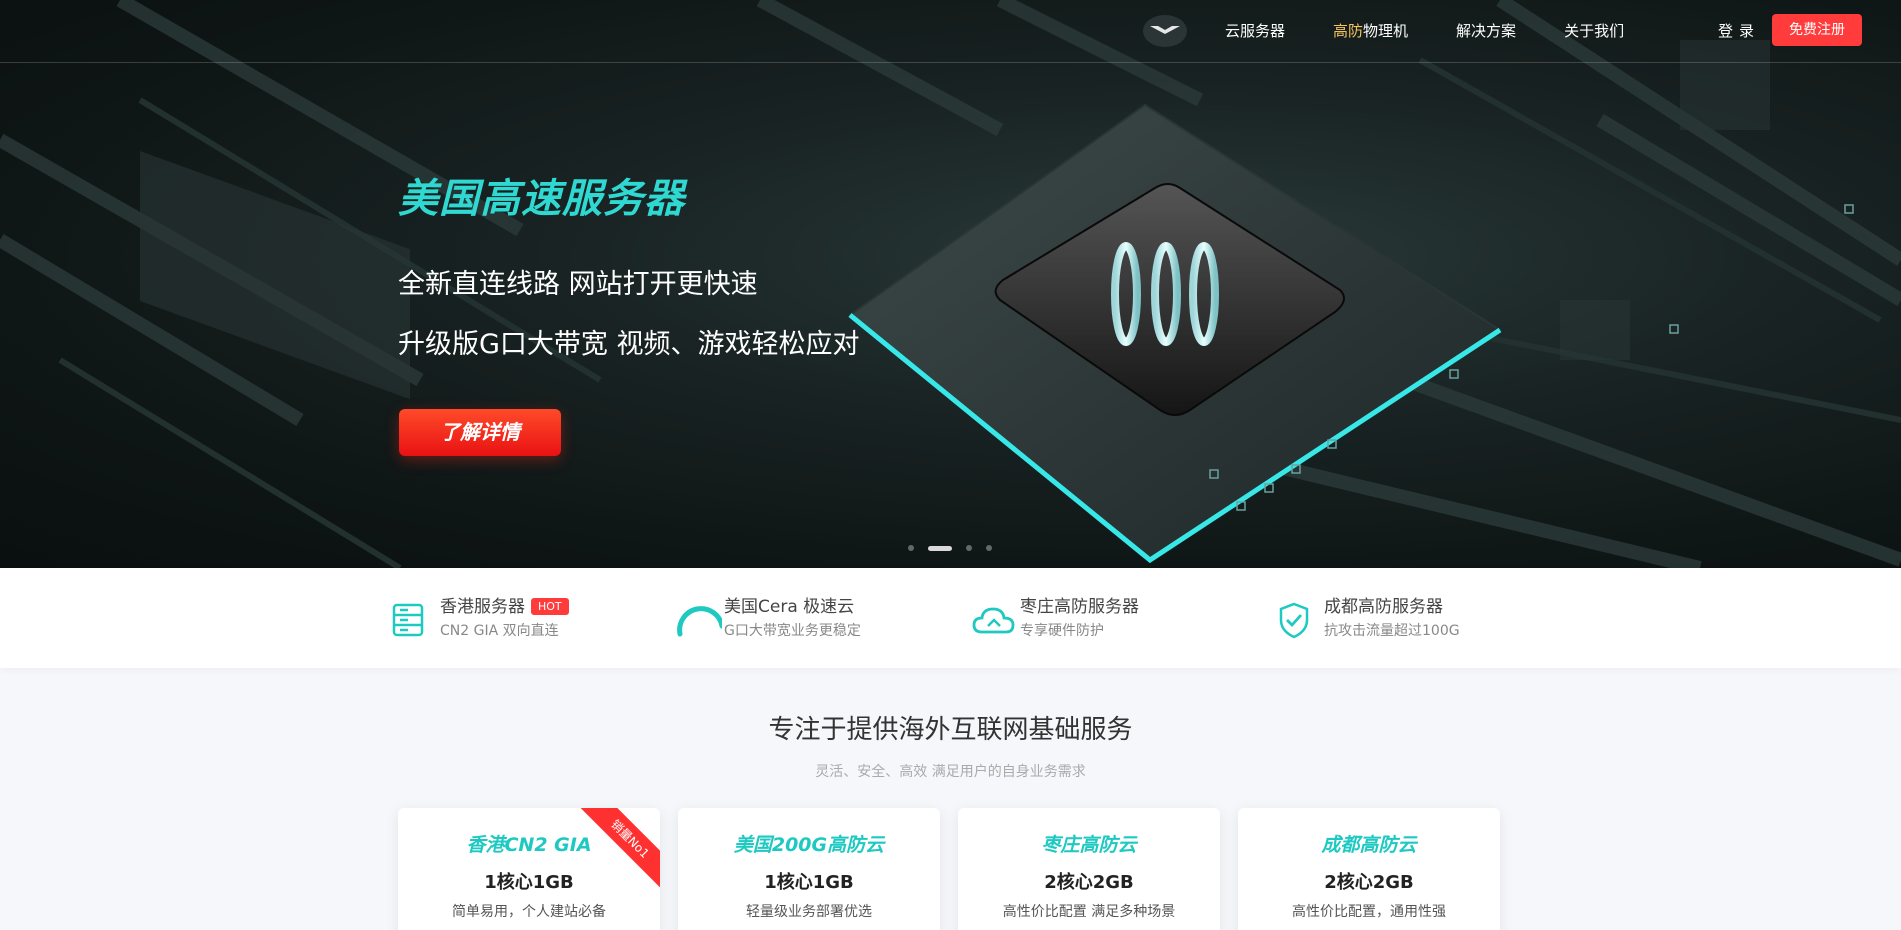  I want to click on shield-check-icon, so click(1294, 620).